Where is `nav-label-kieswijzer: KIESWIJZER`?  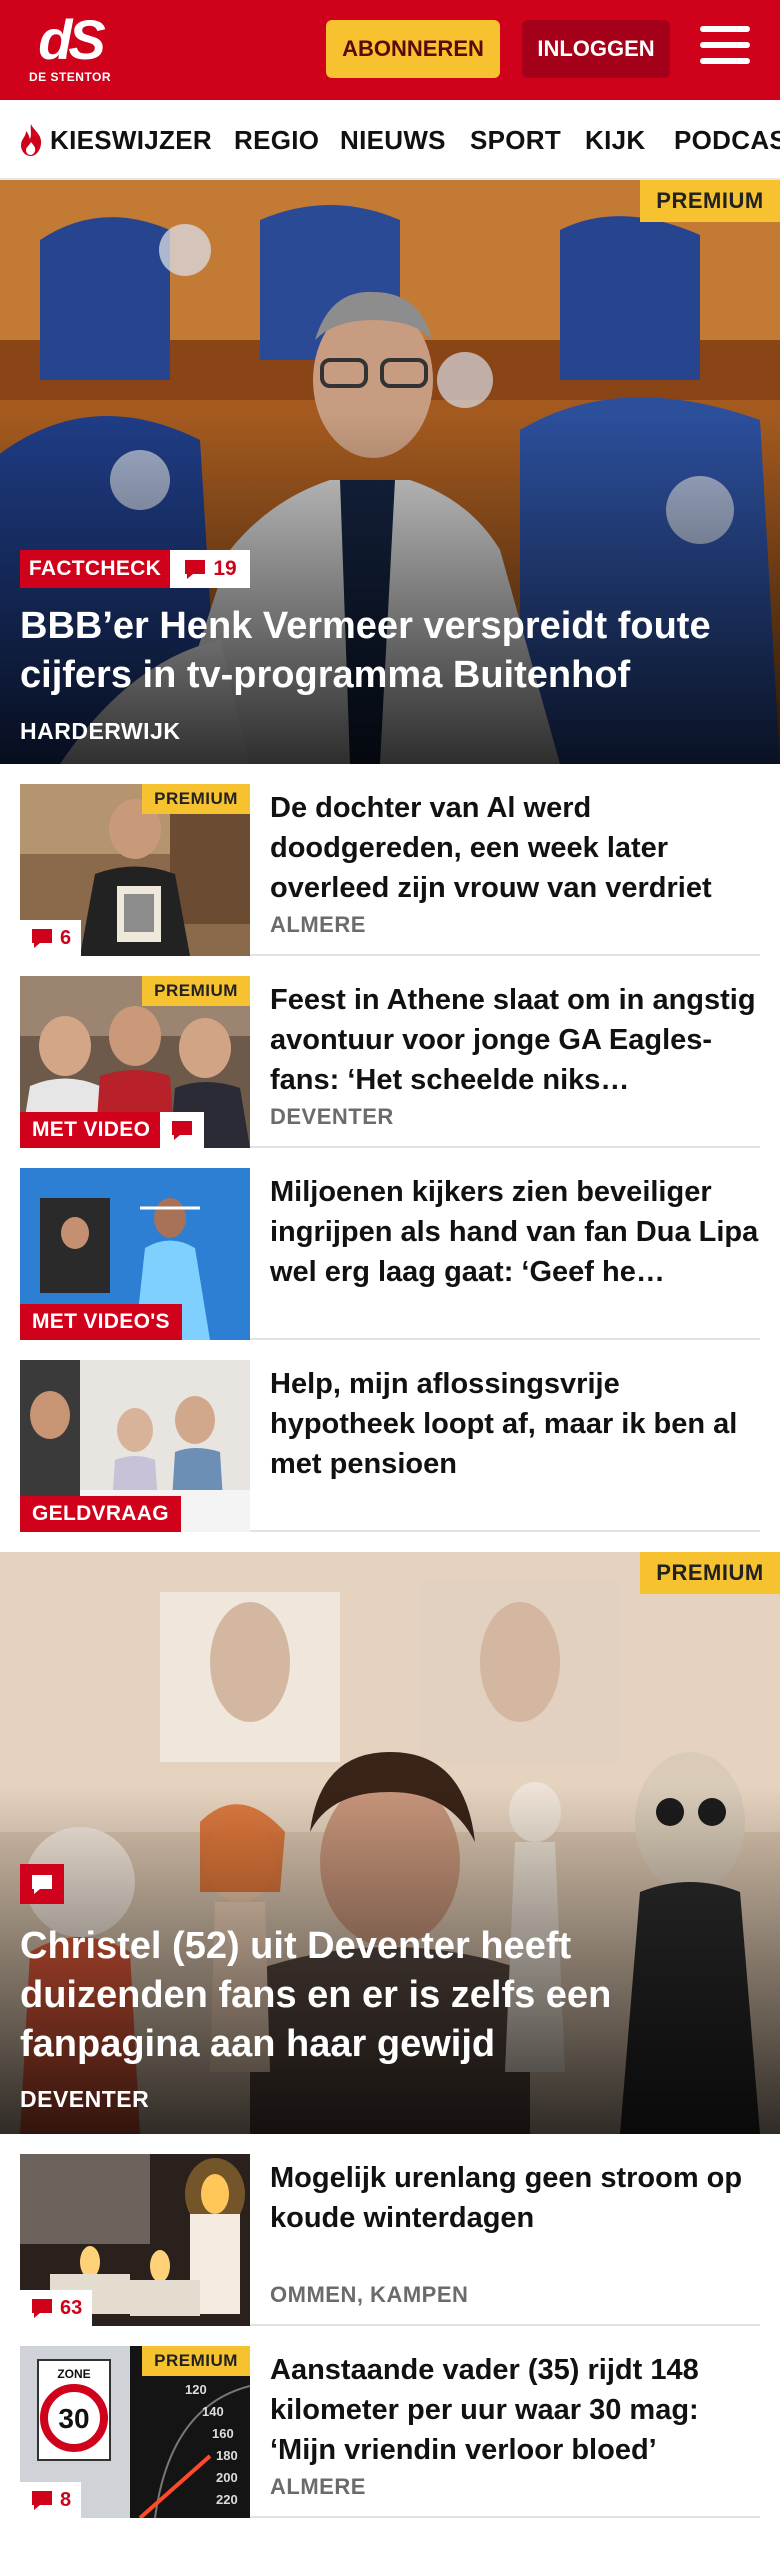
nav-label-kieswijzer: KIESWIJZER is located at coordinates (131, 139).